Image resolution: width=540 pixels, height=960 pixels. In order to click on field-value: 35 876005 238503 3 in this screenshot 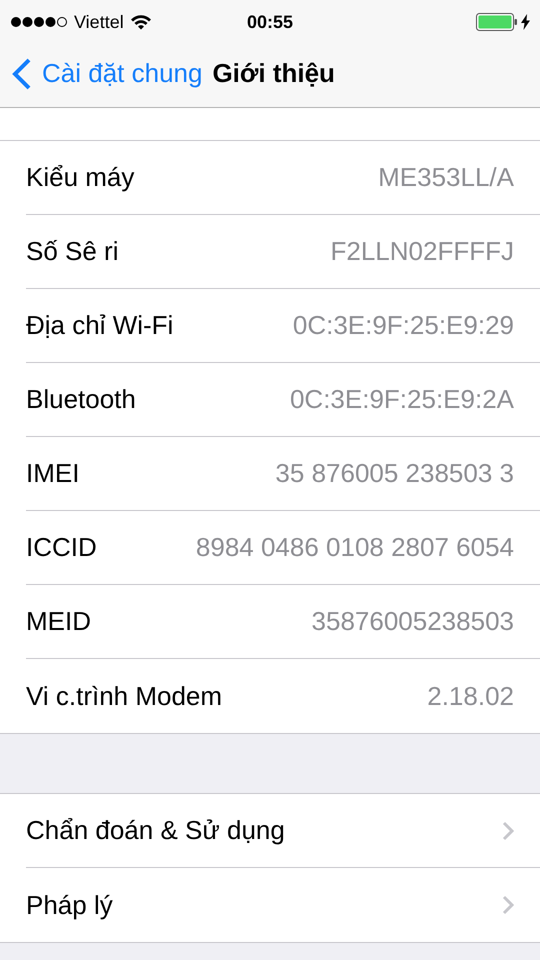, I will do `click(394, 473)`.